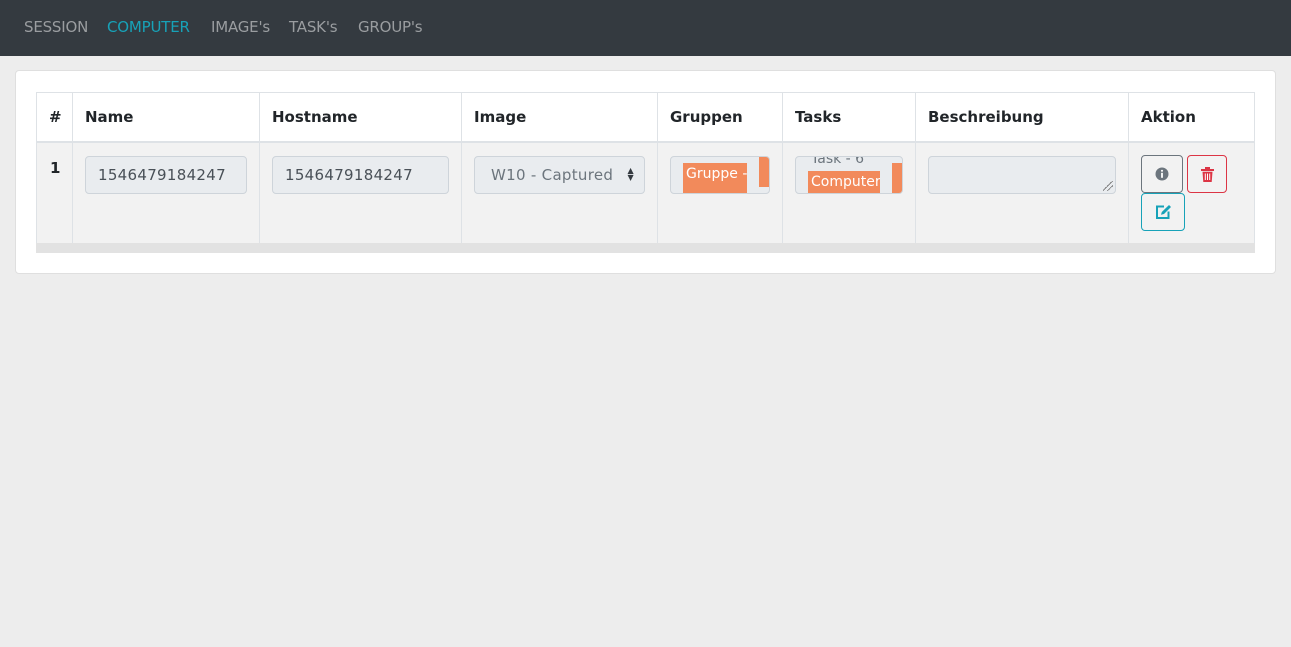 The width and height of the screenshot is (1291, 647). I want to click on trash-icon, so click(1207, 174).